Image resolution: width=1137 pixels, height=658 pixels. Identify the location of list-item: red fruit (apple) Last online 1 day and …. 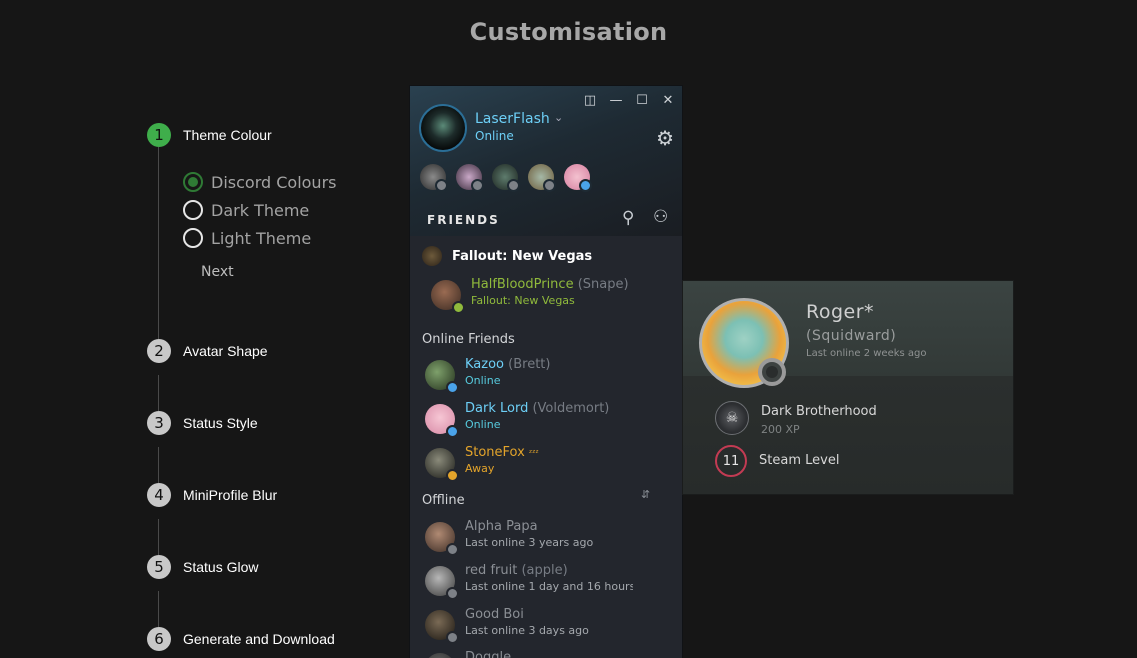
(550, 582).